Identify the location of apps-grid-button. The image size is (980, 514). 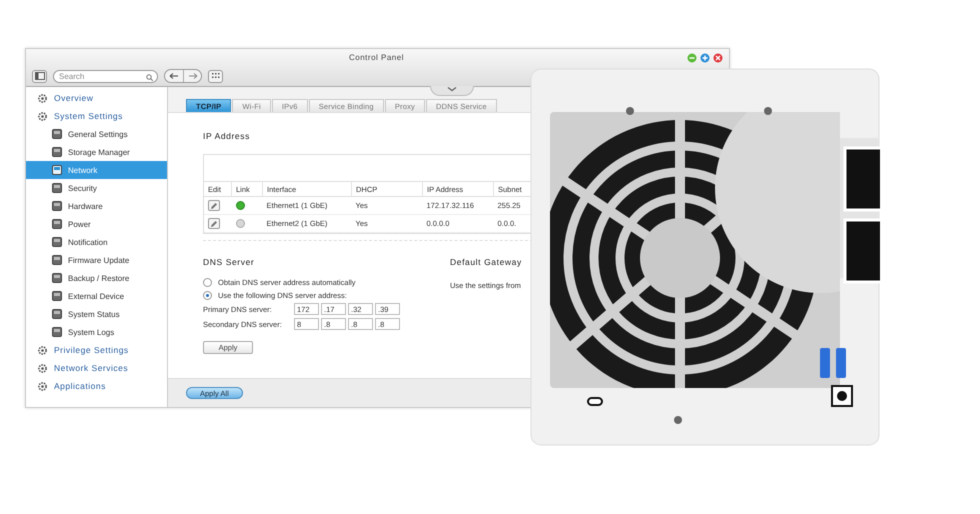
(215, 76).